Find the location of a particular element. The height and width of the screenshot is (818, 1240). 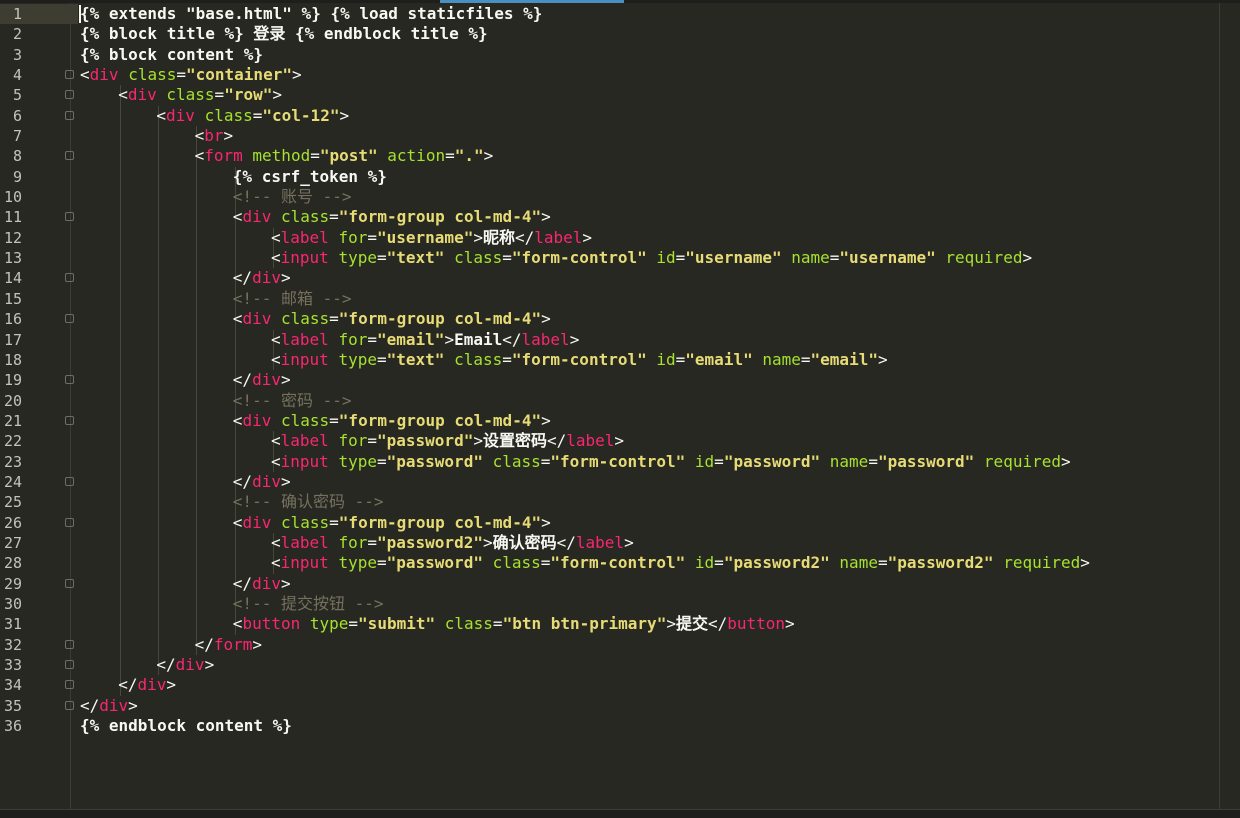

code-line: 12 <label for="username">昵称</label> is located at coordinates (620, 238).